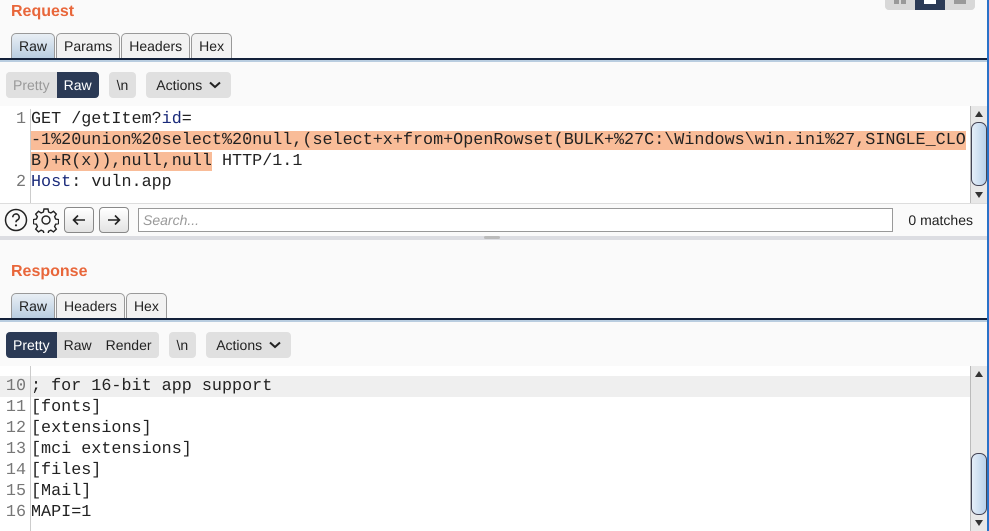 The width and height of the screenshot is (989, 531). Describe the element at coordinates (21, 119) in the screenshot. I see `line-number: 1` at that location.